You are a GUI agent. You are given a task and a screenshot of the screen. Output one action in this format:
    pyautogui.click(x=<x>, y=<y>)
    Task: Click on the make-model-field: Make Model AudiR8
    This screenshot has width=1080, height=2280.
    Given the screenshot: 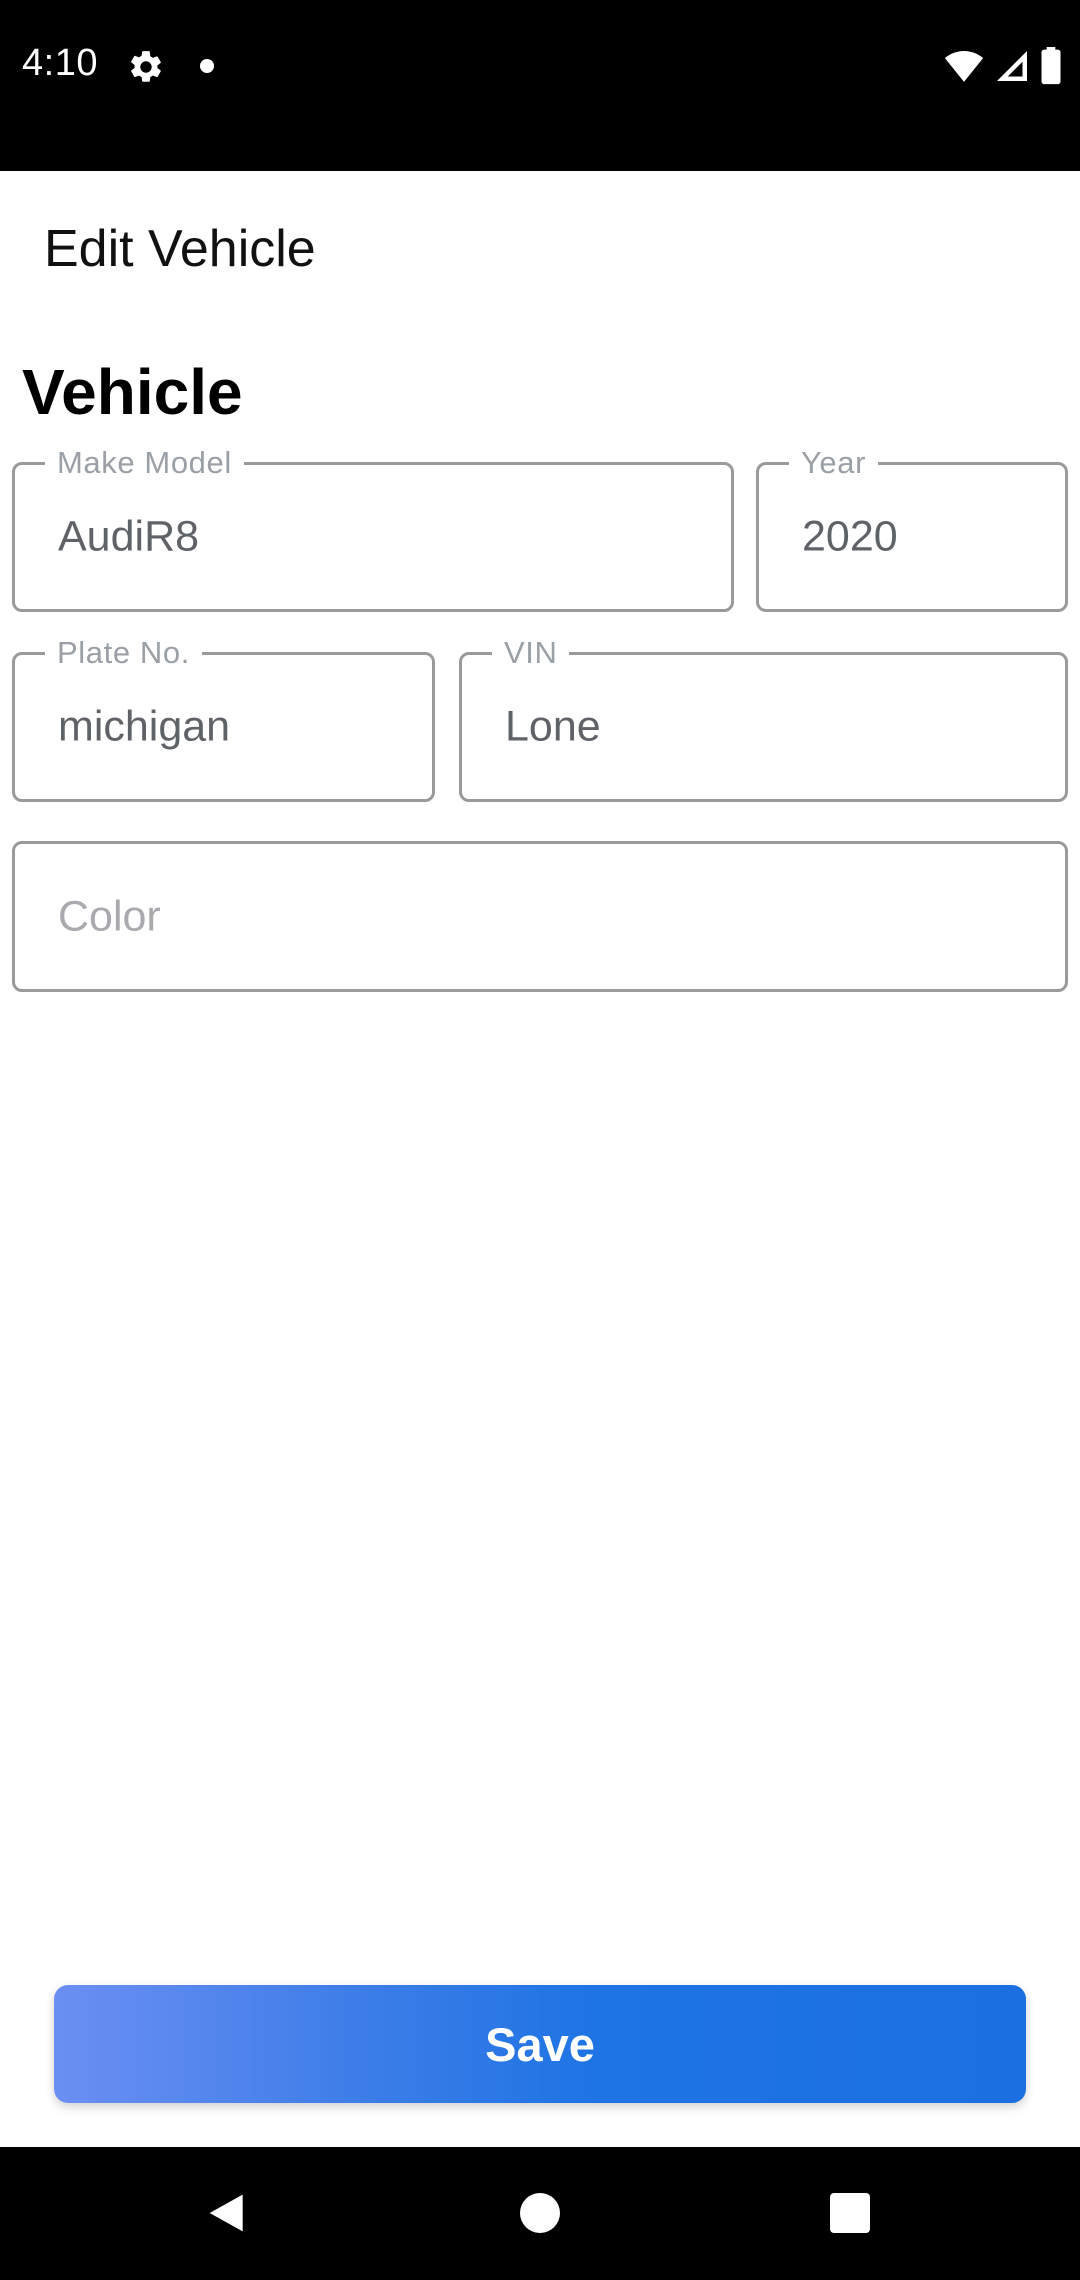 What is the action you would take?
    pyautogui.click(x=373, y=528)
    